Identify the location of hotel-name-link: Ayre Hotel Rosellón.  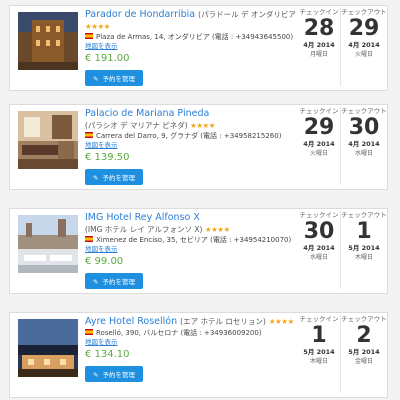
(131, 321).